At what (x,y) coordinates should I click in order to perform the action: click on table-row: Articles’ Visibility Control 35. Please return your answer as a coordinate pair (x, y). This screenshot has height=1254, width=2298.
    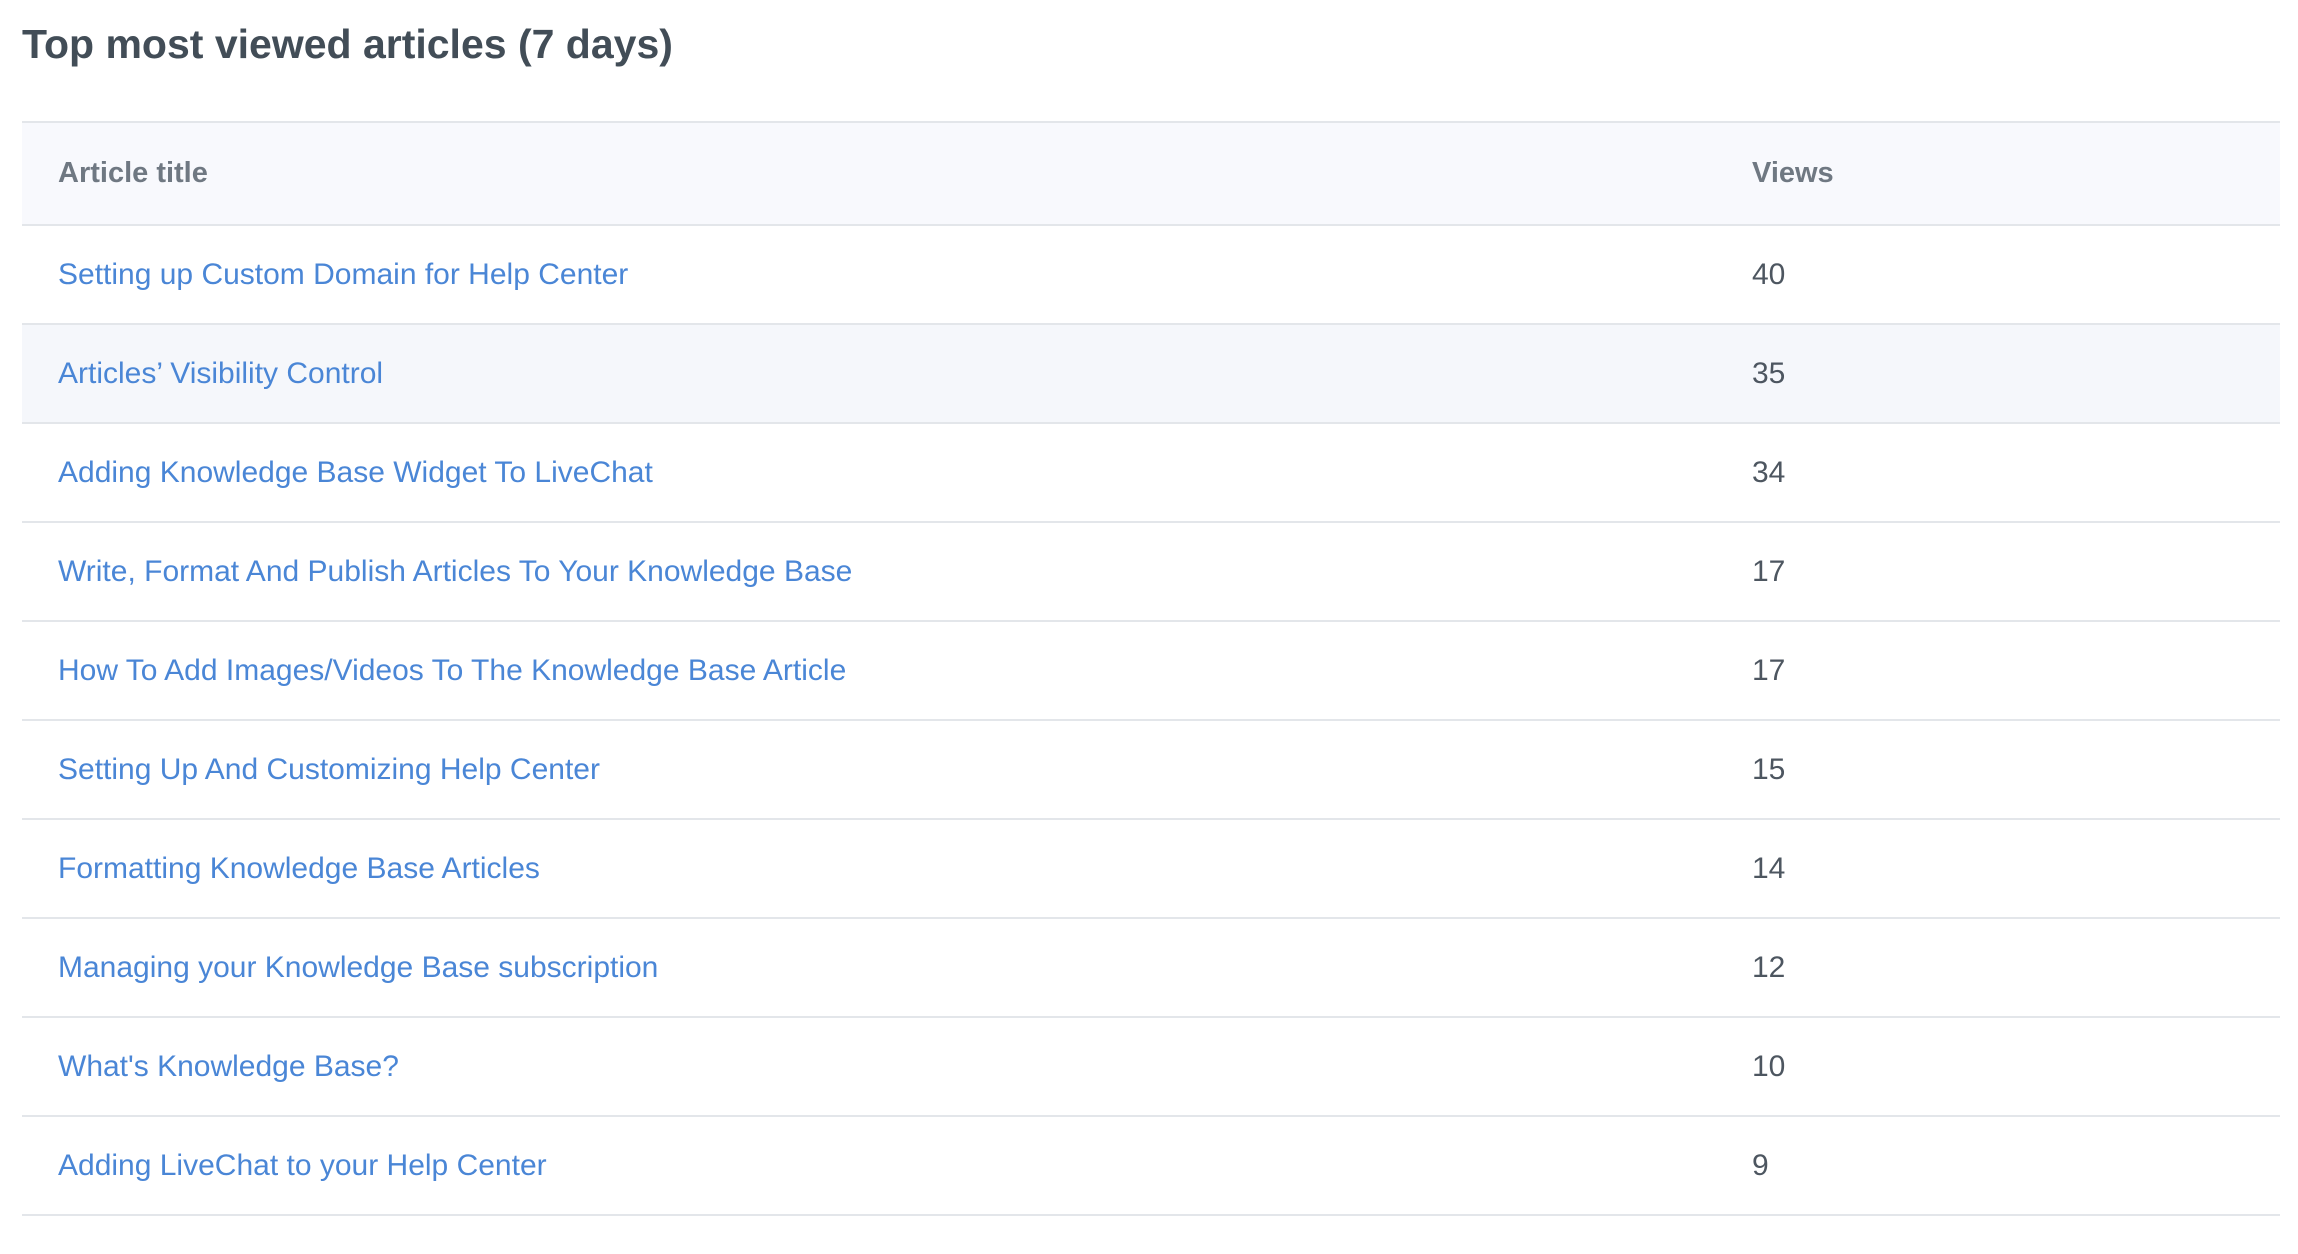
    Looking at the image, I should click on (1151, 374).